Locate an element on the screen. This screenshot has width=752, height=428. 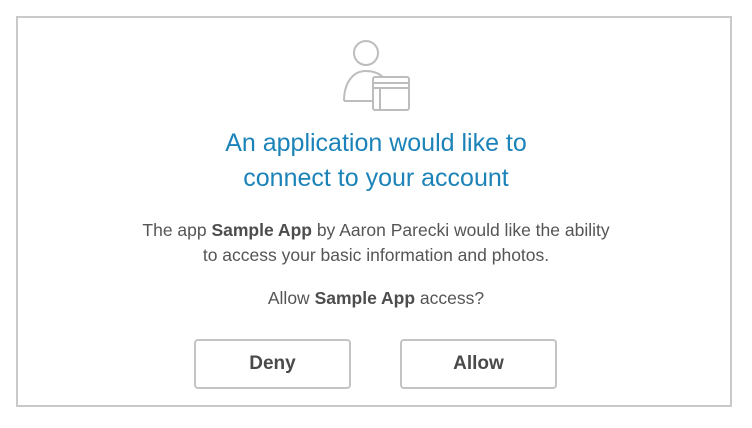
title-line-2: connect to your account is located at coordinates (376, 178).